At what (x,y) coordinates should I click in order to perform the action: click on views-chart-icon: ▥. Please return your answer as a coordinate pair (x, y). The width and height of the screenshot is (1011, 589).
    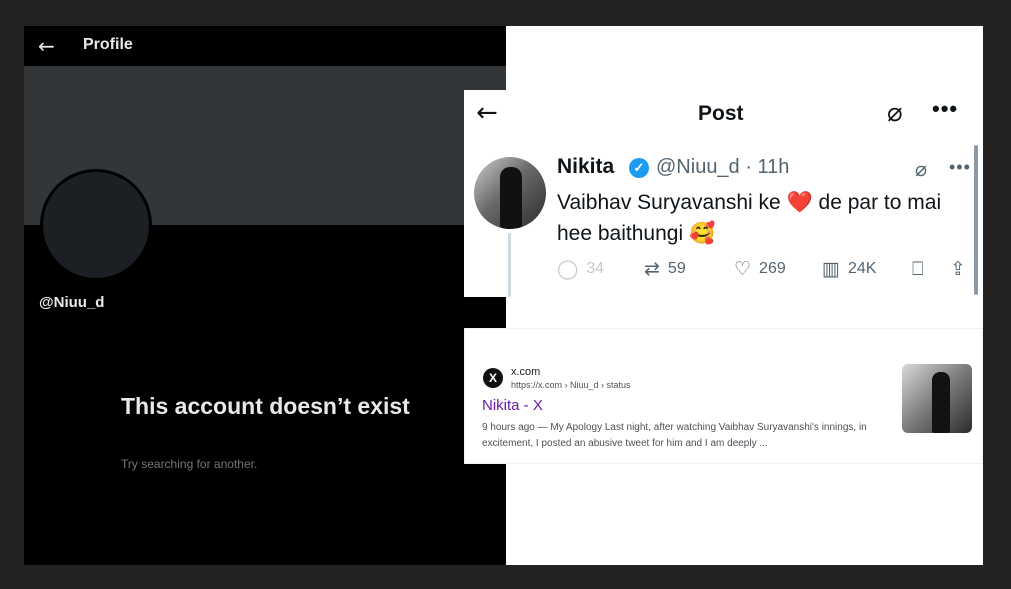
    Looking at the image, I should click on (831, 269).